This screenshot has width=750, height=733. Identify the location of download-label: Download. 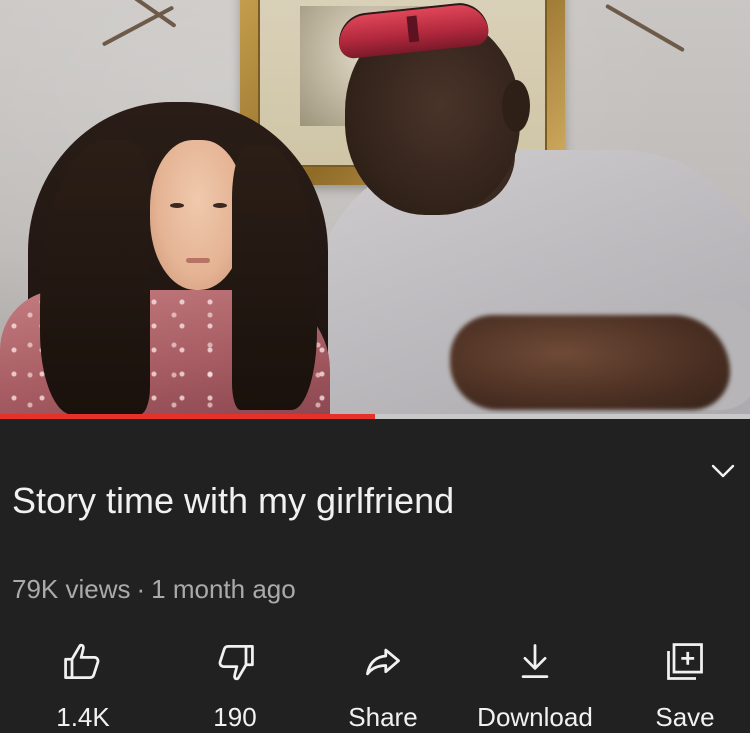
(535, 717).